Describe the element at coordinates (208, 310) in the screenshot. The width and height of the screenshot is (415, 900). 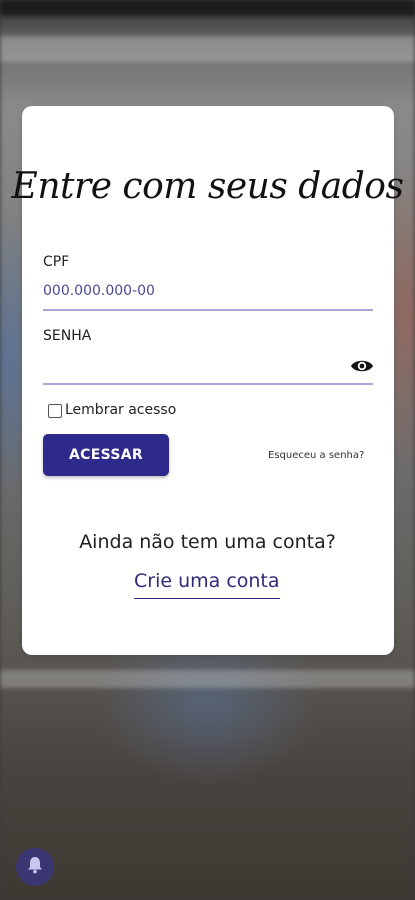
I see `cpf-underline` at that location.